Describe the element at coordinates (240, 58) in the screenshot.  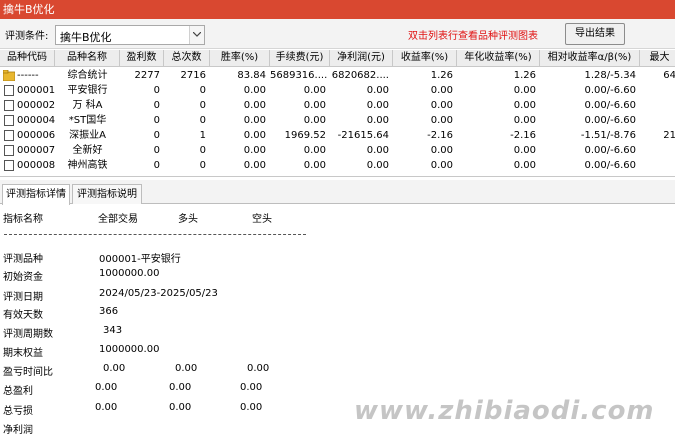
I see `column-header-win-rate: 胜率(%)` at that location.